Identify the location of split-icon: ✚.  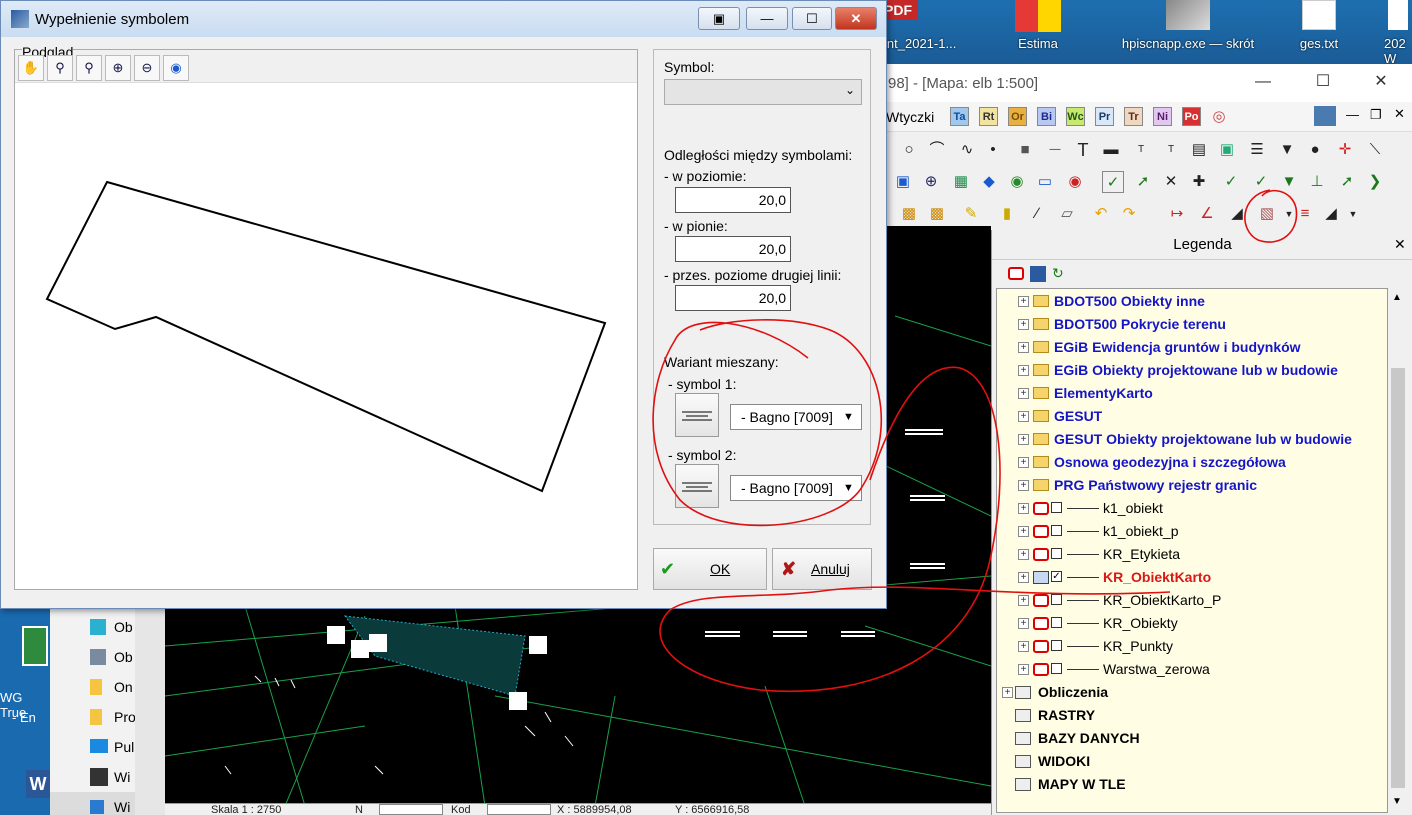
(1199, 182).